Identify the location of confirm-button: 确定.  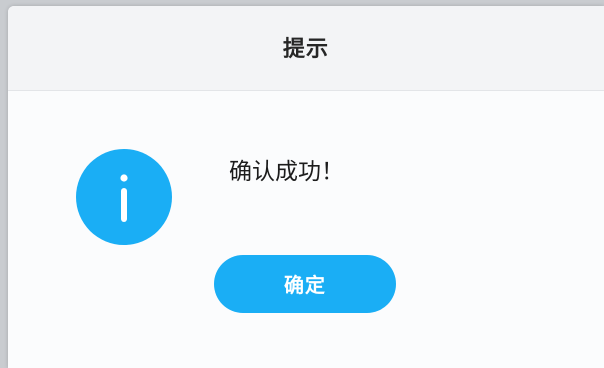
(305, 284).